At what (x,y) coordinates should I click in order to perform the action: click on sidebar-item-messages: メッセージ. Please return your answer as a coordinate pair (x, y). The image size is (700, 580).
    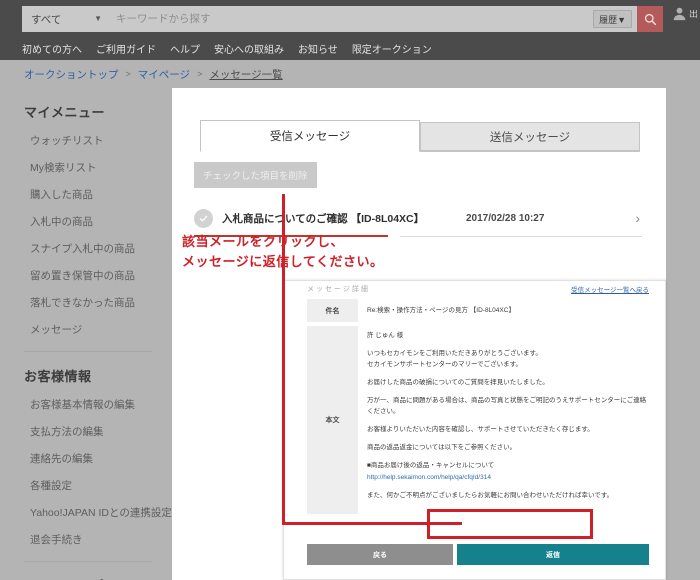
    Looking at the image, I should click on (98, 329).